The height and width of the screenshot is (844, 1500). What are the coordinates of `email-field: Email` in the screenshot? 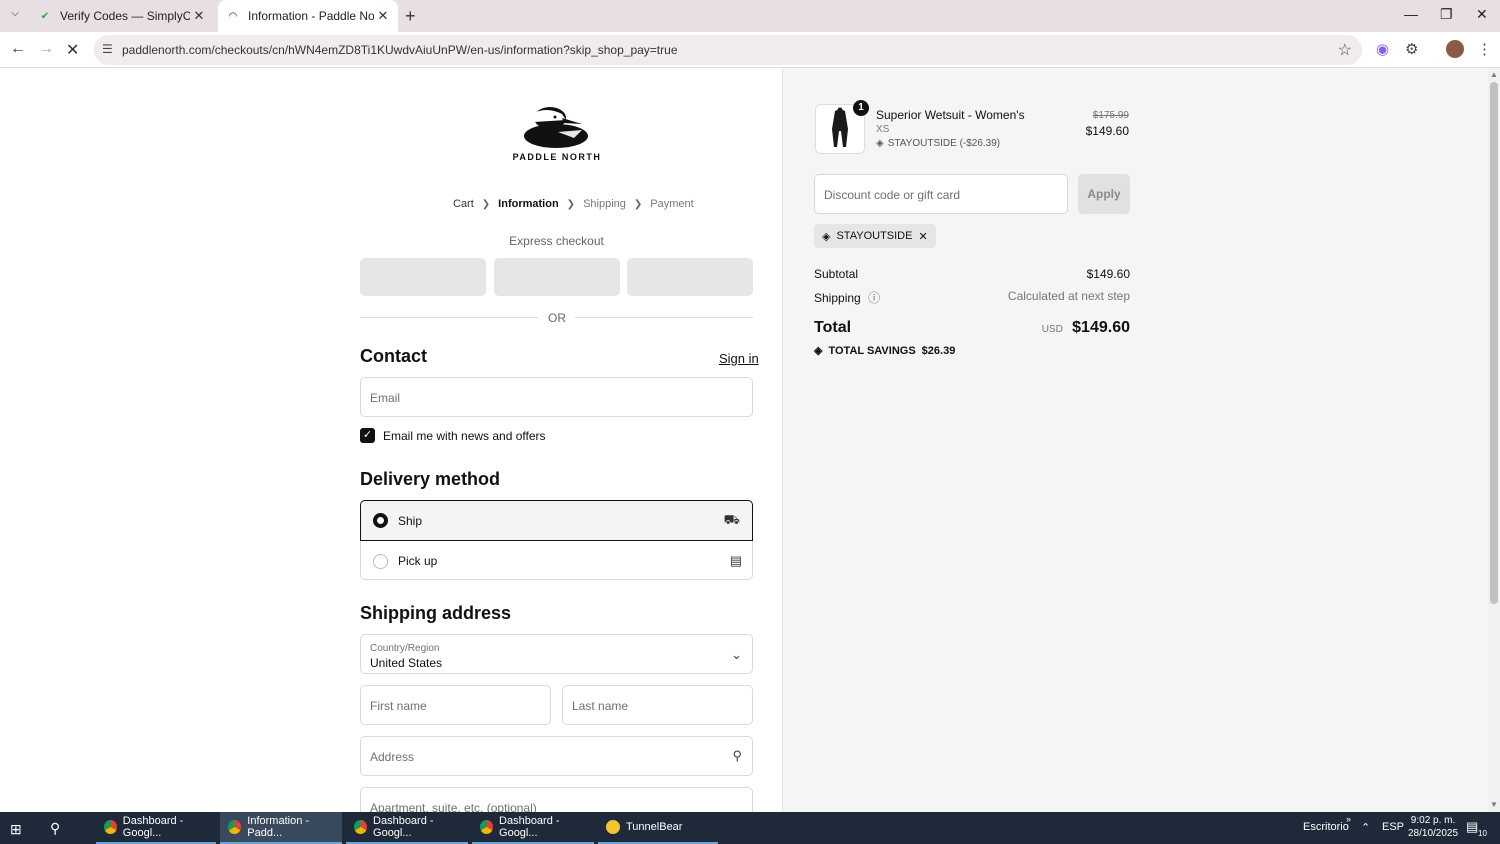 It's located at (556, 397).